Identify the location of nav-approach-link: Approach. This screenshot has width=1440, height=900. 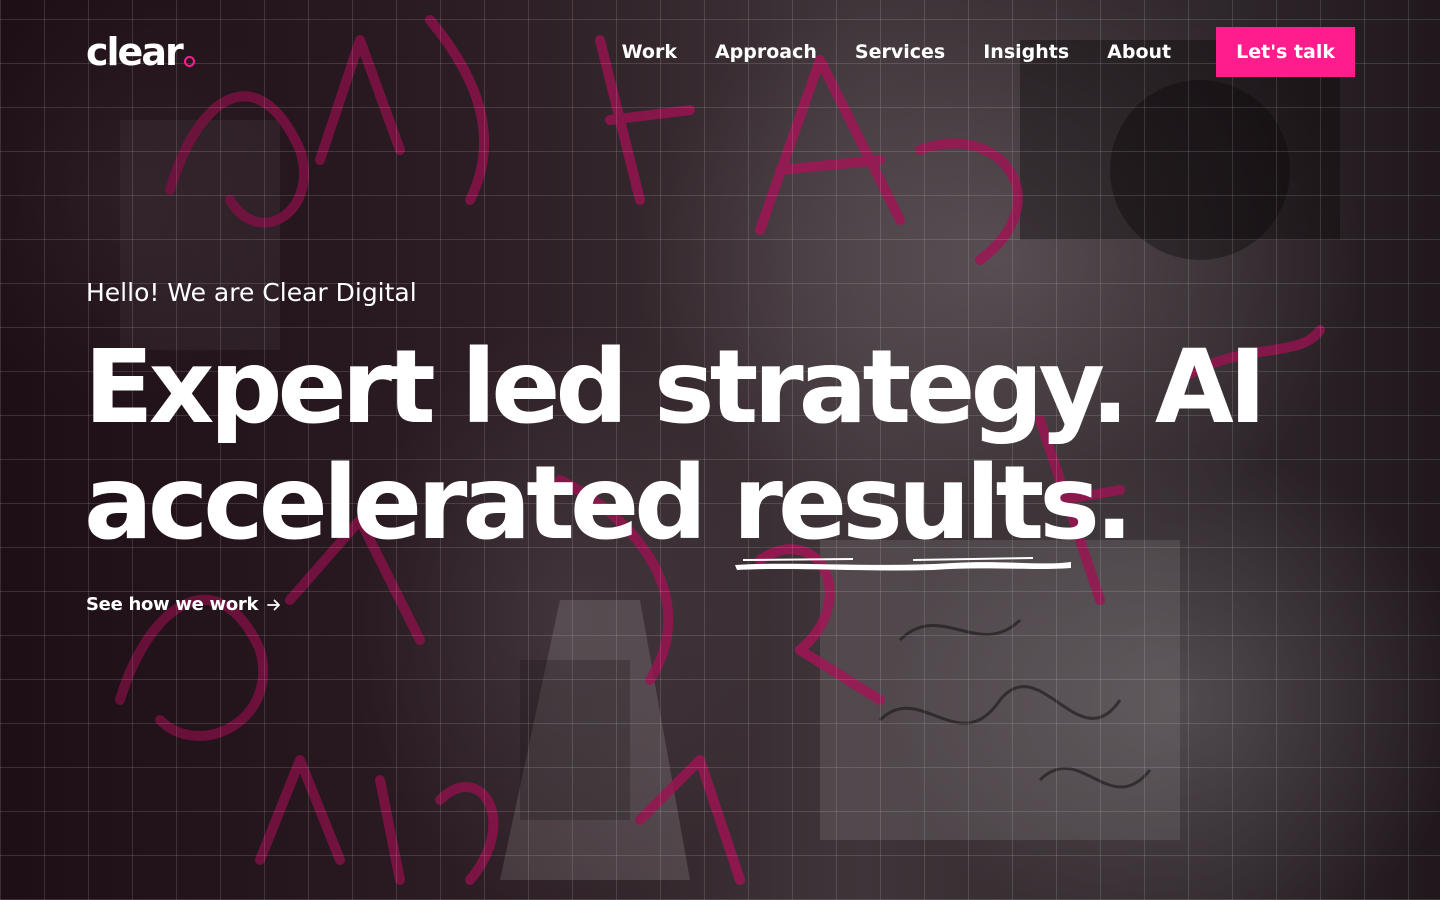
(766, 52).